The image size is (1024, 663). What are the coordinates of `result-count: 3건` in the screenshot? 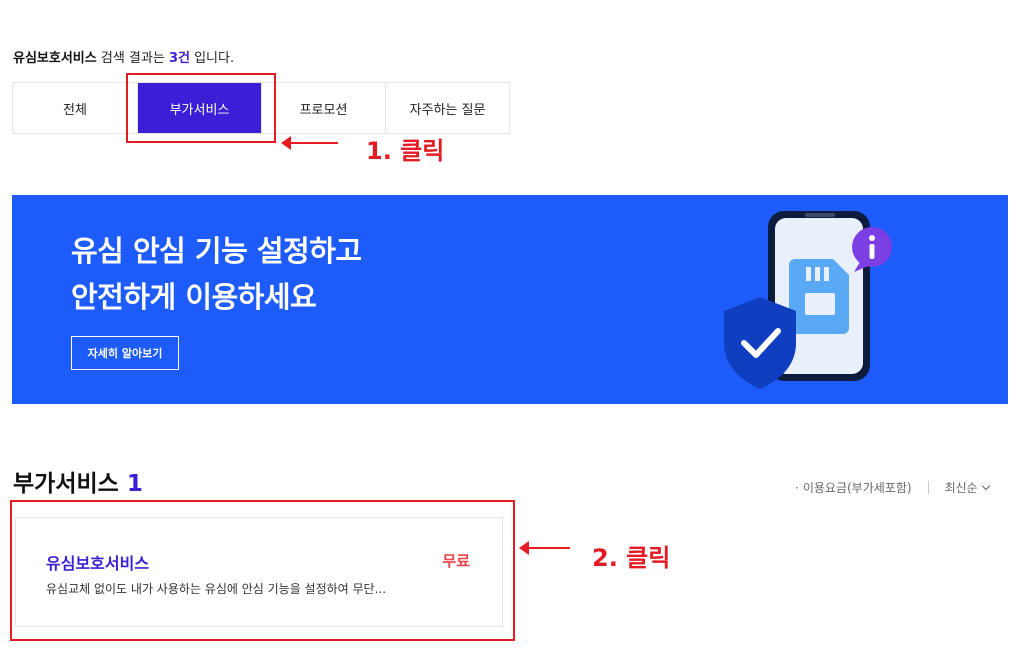 It's located at (179, 58).